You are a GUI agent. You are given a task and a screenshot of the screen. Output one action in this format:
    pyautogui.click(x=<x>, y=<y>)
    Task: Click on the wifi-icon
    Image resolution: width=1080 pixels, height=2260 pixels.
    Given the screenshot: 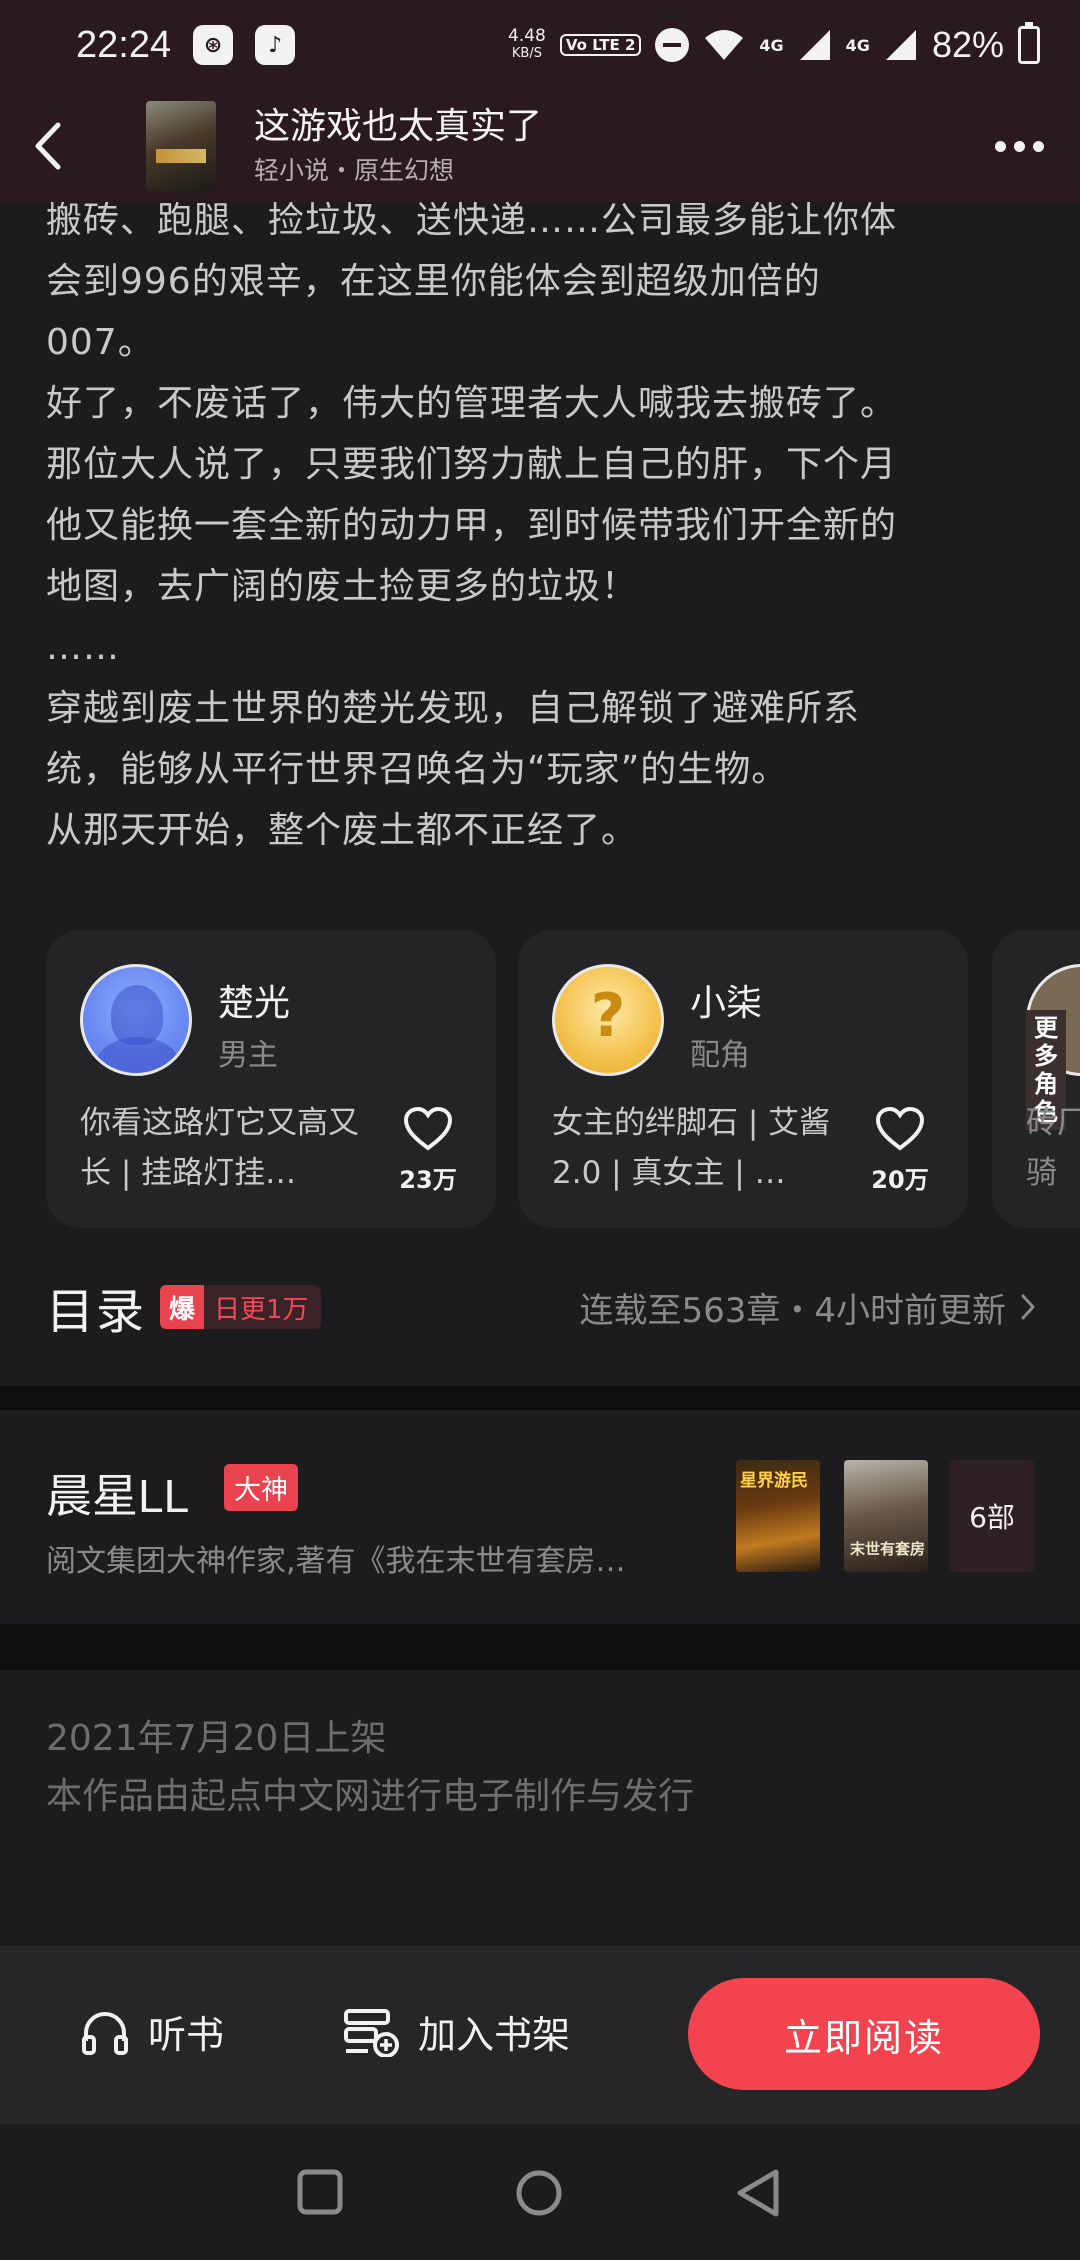 What is the action you would take?
    pyautogui.click(x=724, y=45)
    